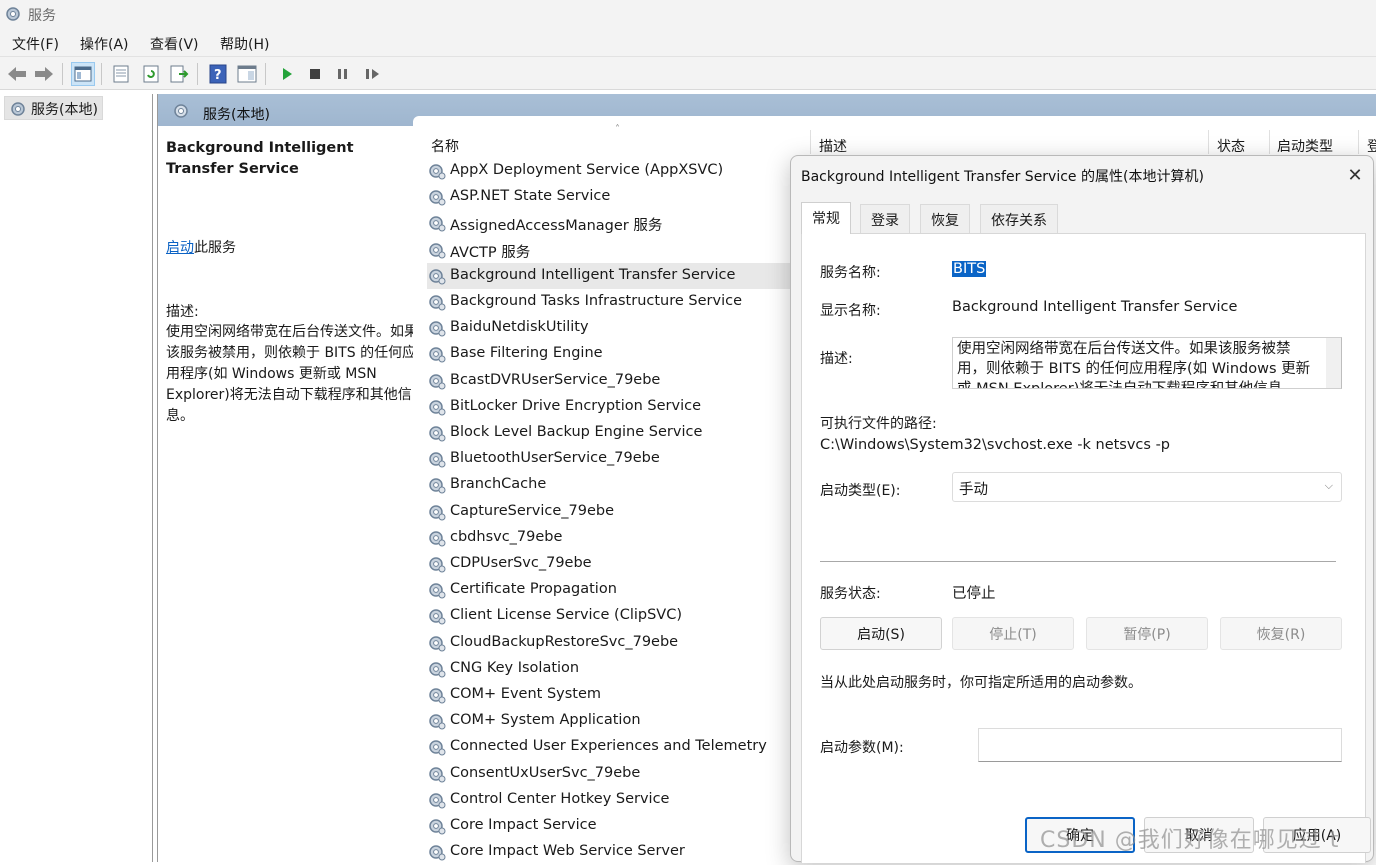  I want to click on column-header-description: 描述, so click(833, 146).